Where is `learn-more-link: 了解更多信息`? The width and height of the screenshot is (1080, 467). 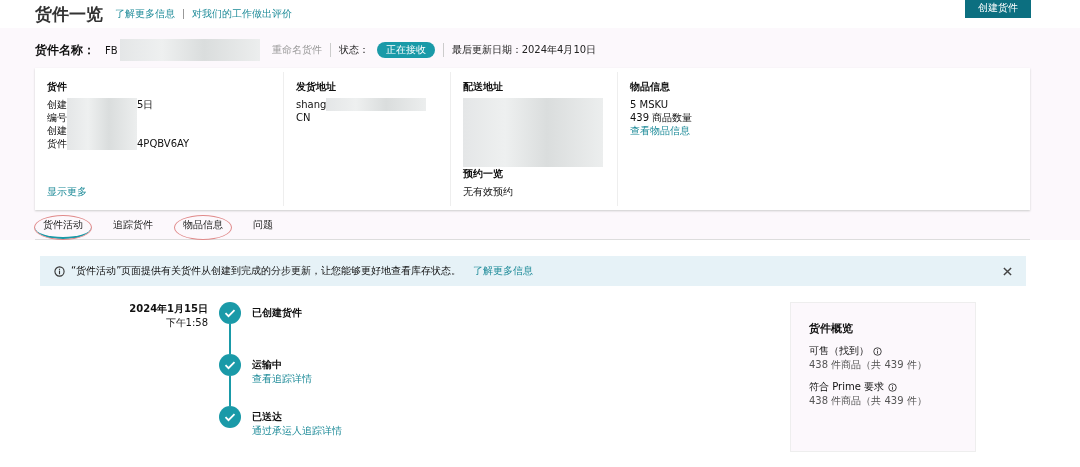
learn-more-link: 了解更多信息 is located at coordinates (503, 271).